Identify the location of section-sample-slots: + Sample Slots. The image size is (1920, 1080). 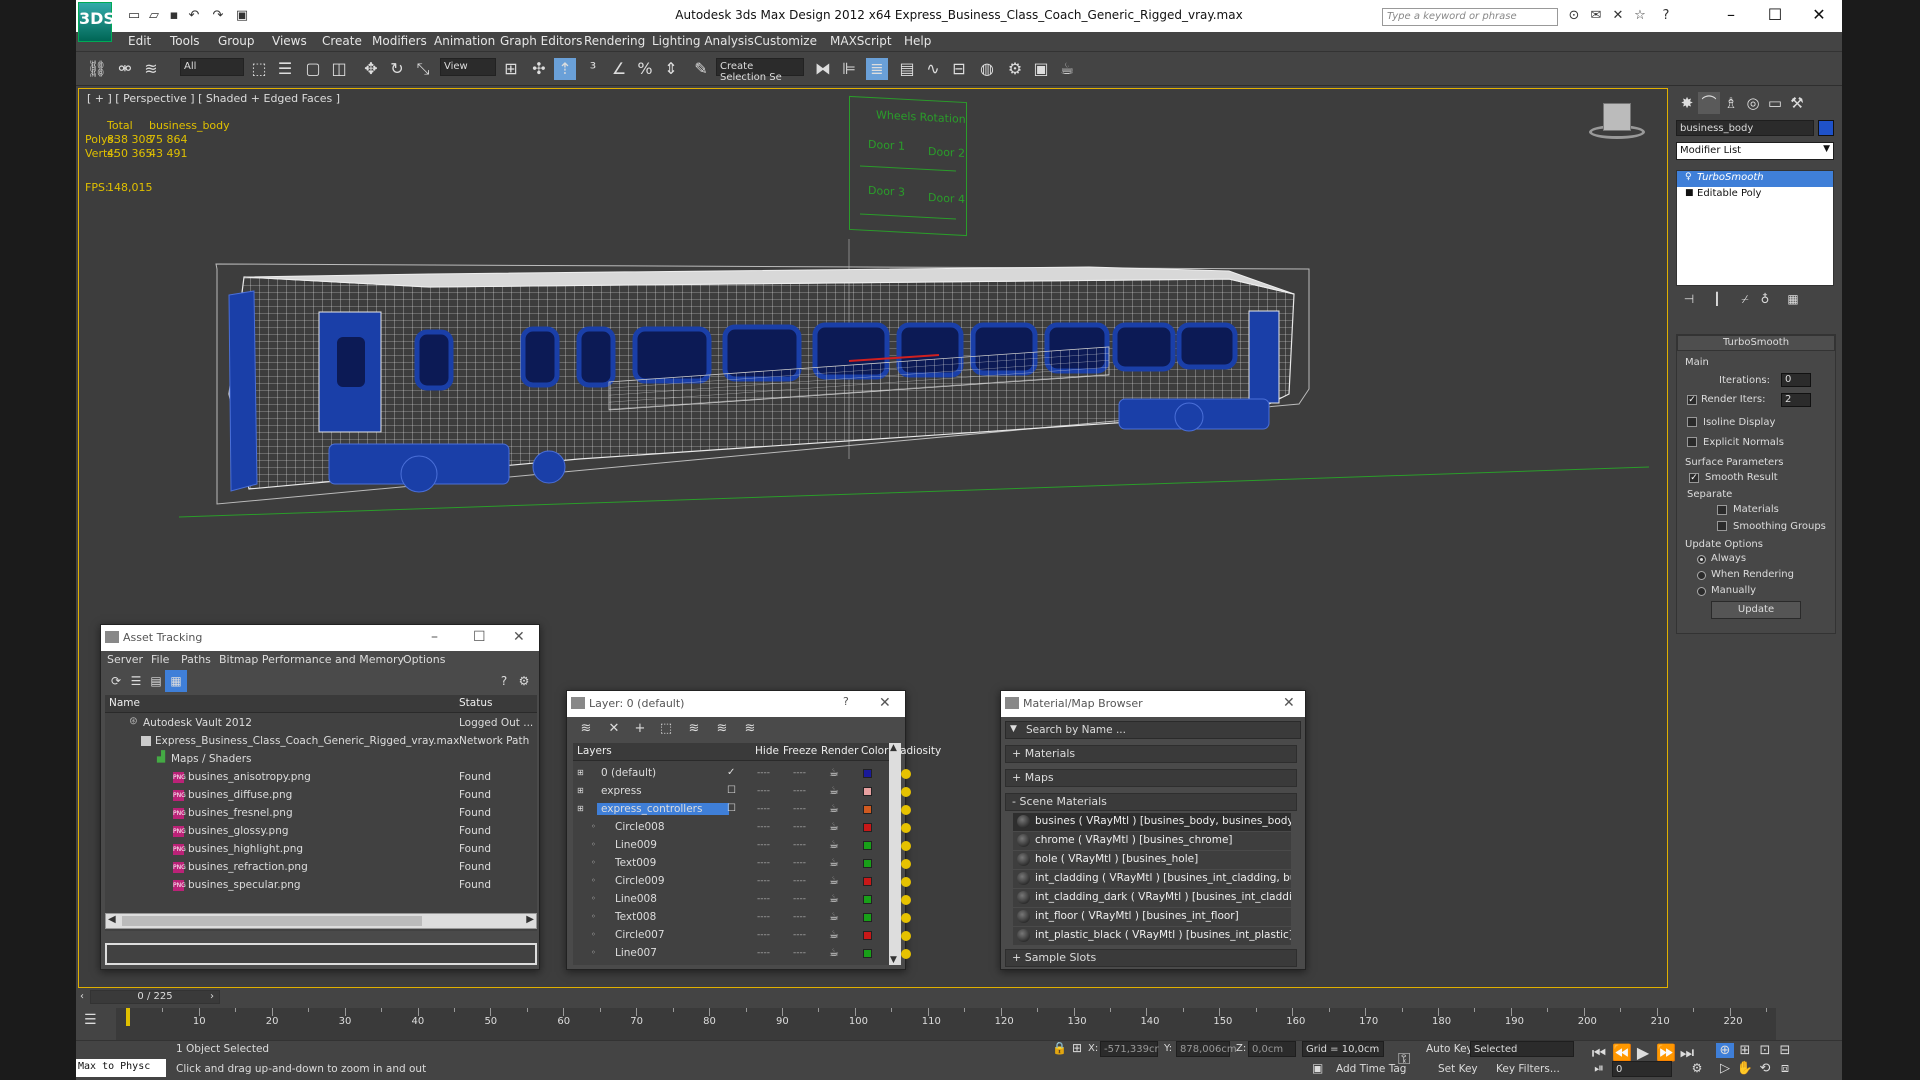
(1151, 958).